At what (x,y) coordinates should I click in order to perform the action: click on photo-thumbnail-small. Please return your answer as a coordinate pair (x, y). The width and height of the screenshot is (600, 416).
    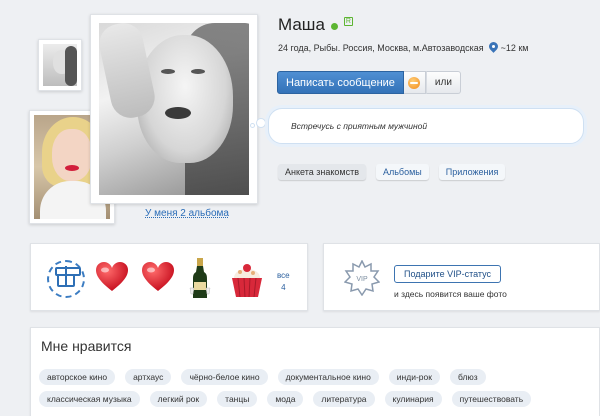
    Looking at the image, I should click on (60, 65).